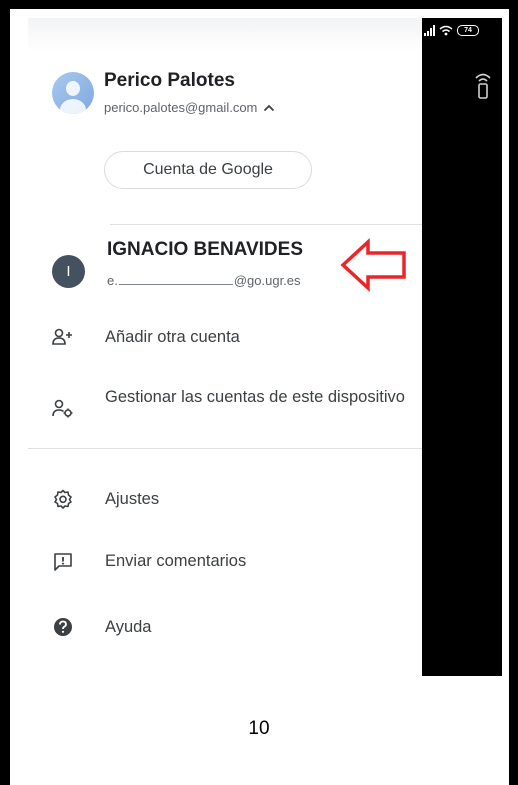 This screenshot has height=785, width=518. I want to click on help-icon, so click(63, 627).